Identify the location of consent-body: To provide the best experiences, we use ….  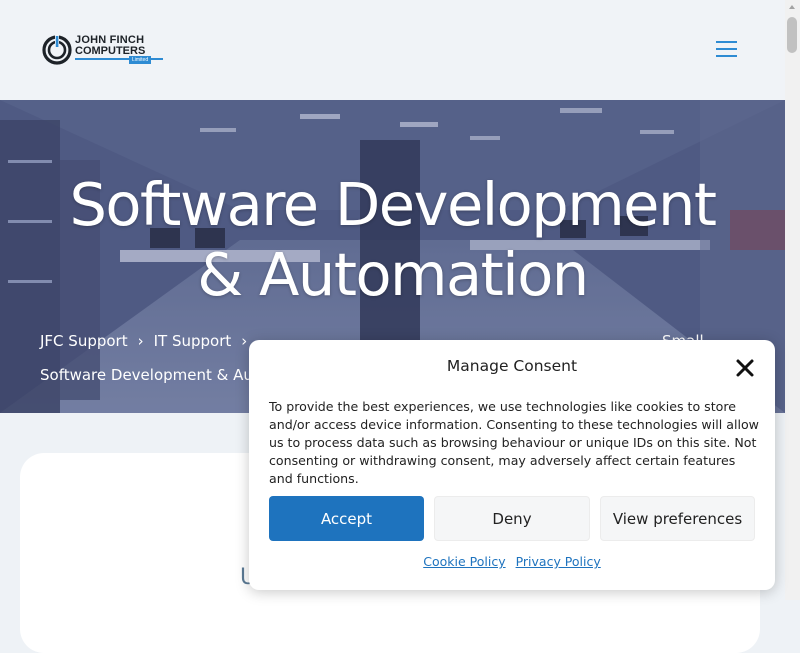
(514, 442).